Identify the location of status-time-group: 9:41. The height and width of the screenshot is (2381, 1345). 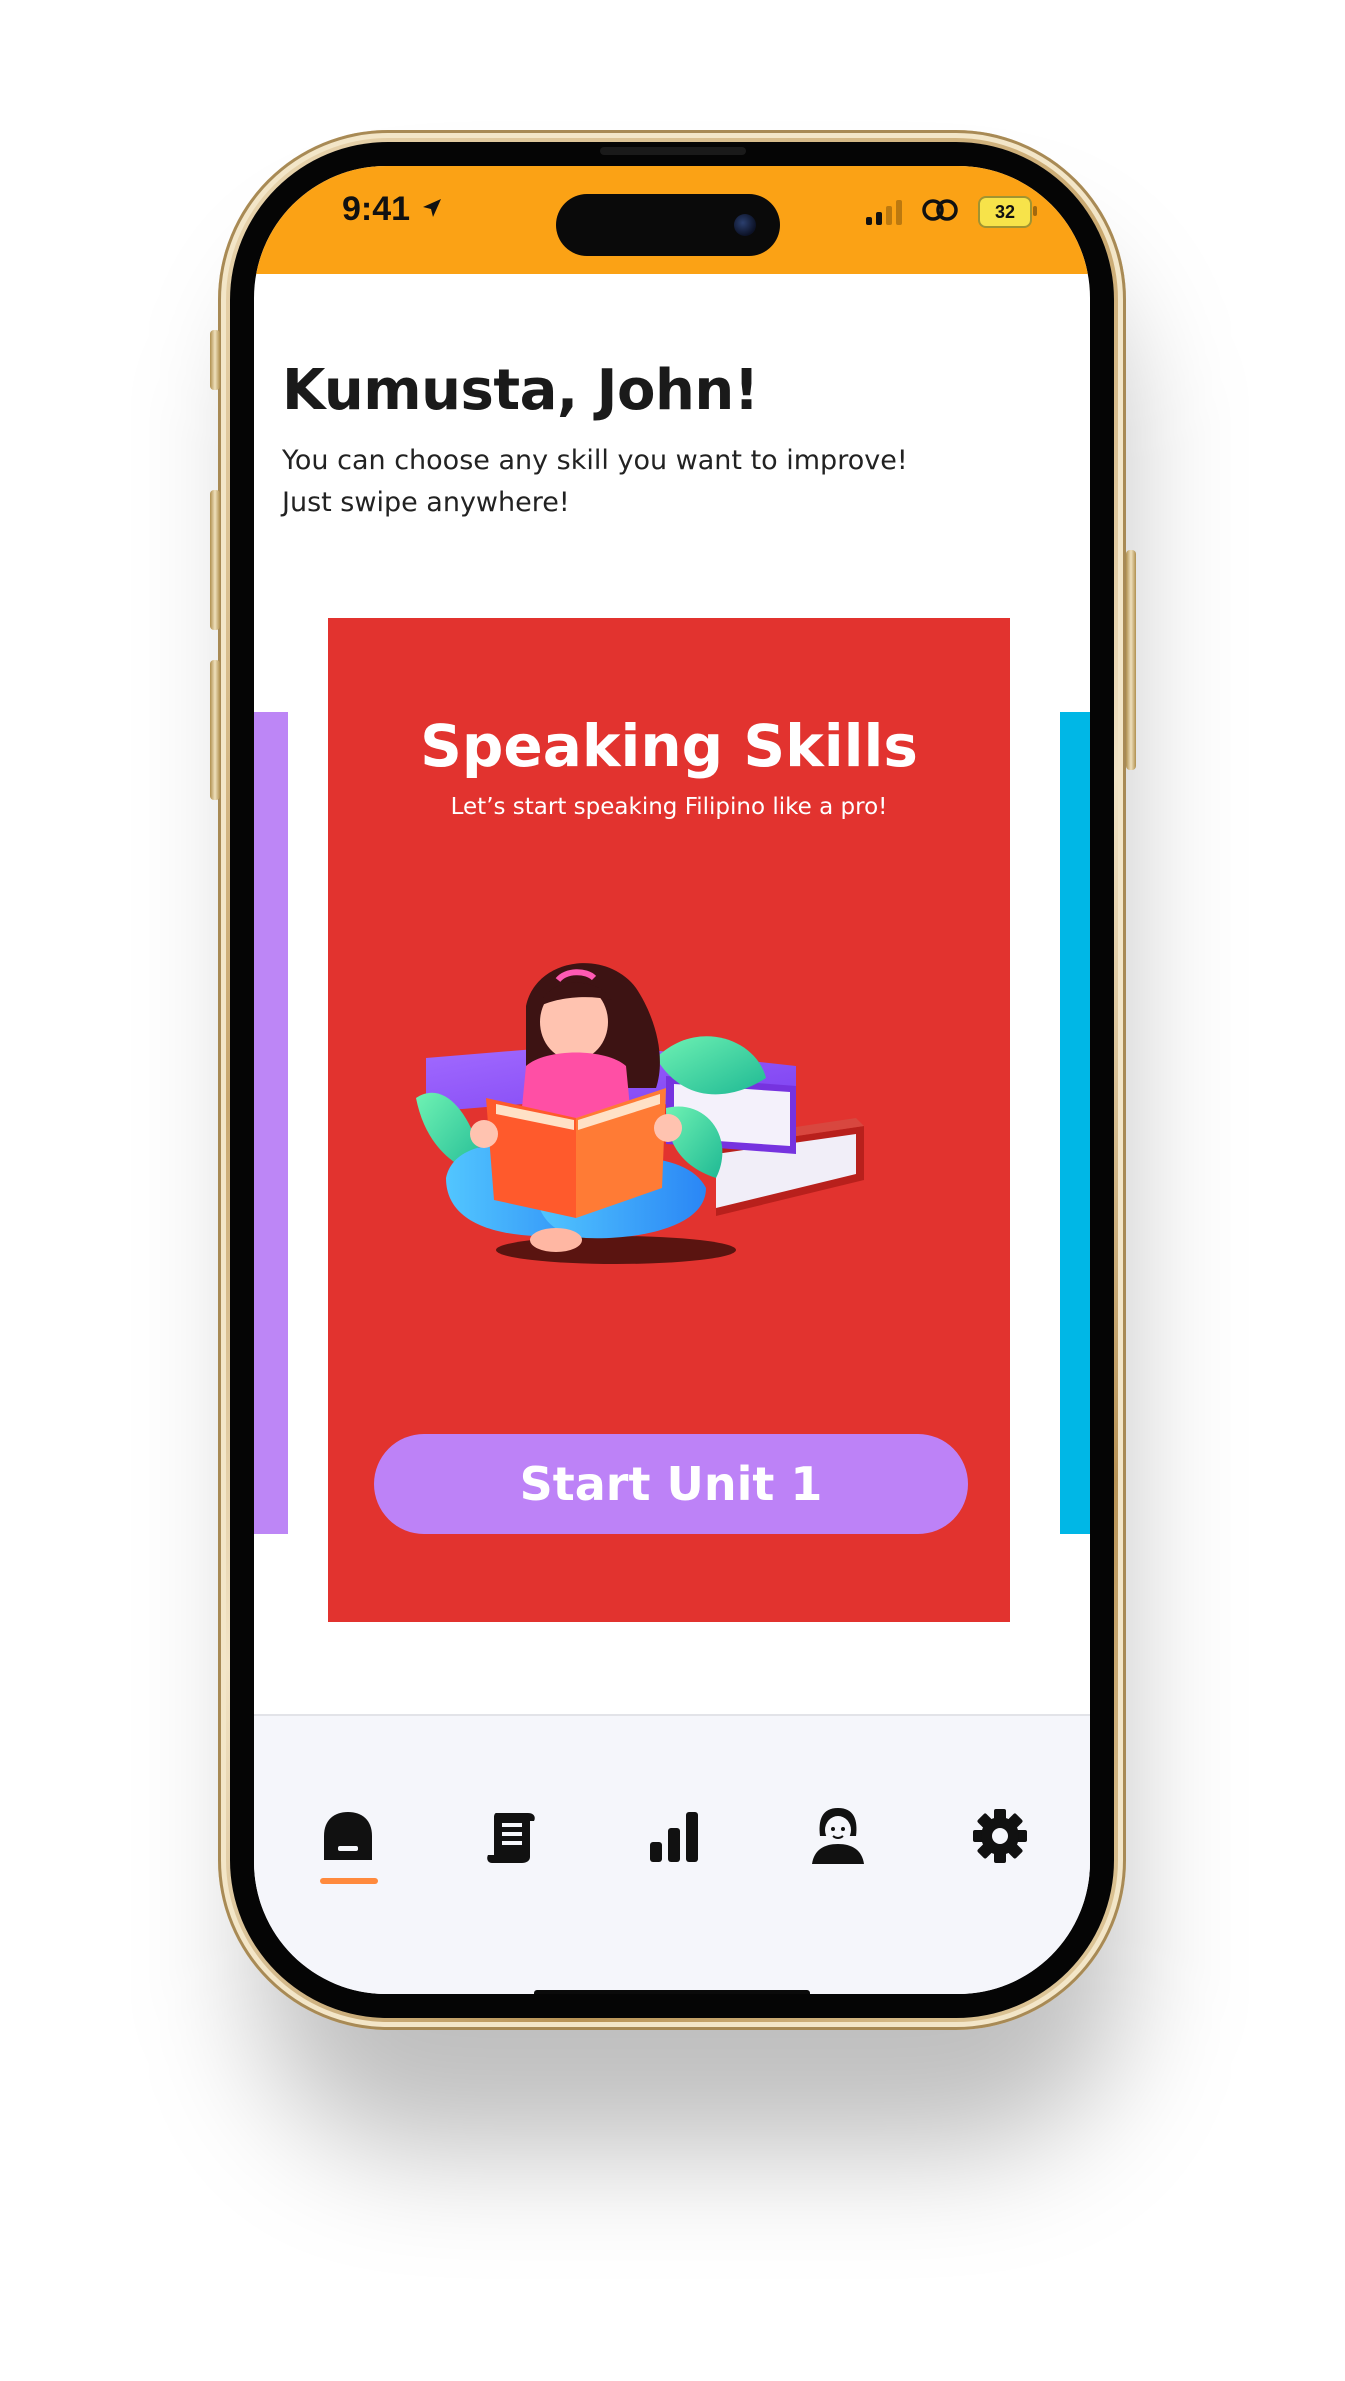
(393, 209).